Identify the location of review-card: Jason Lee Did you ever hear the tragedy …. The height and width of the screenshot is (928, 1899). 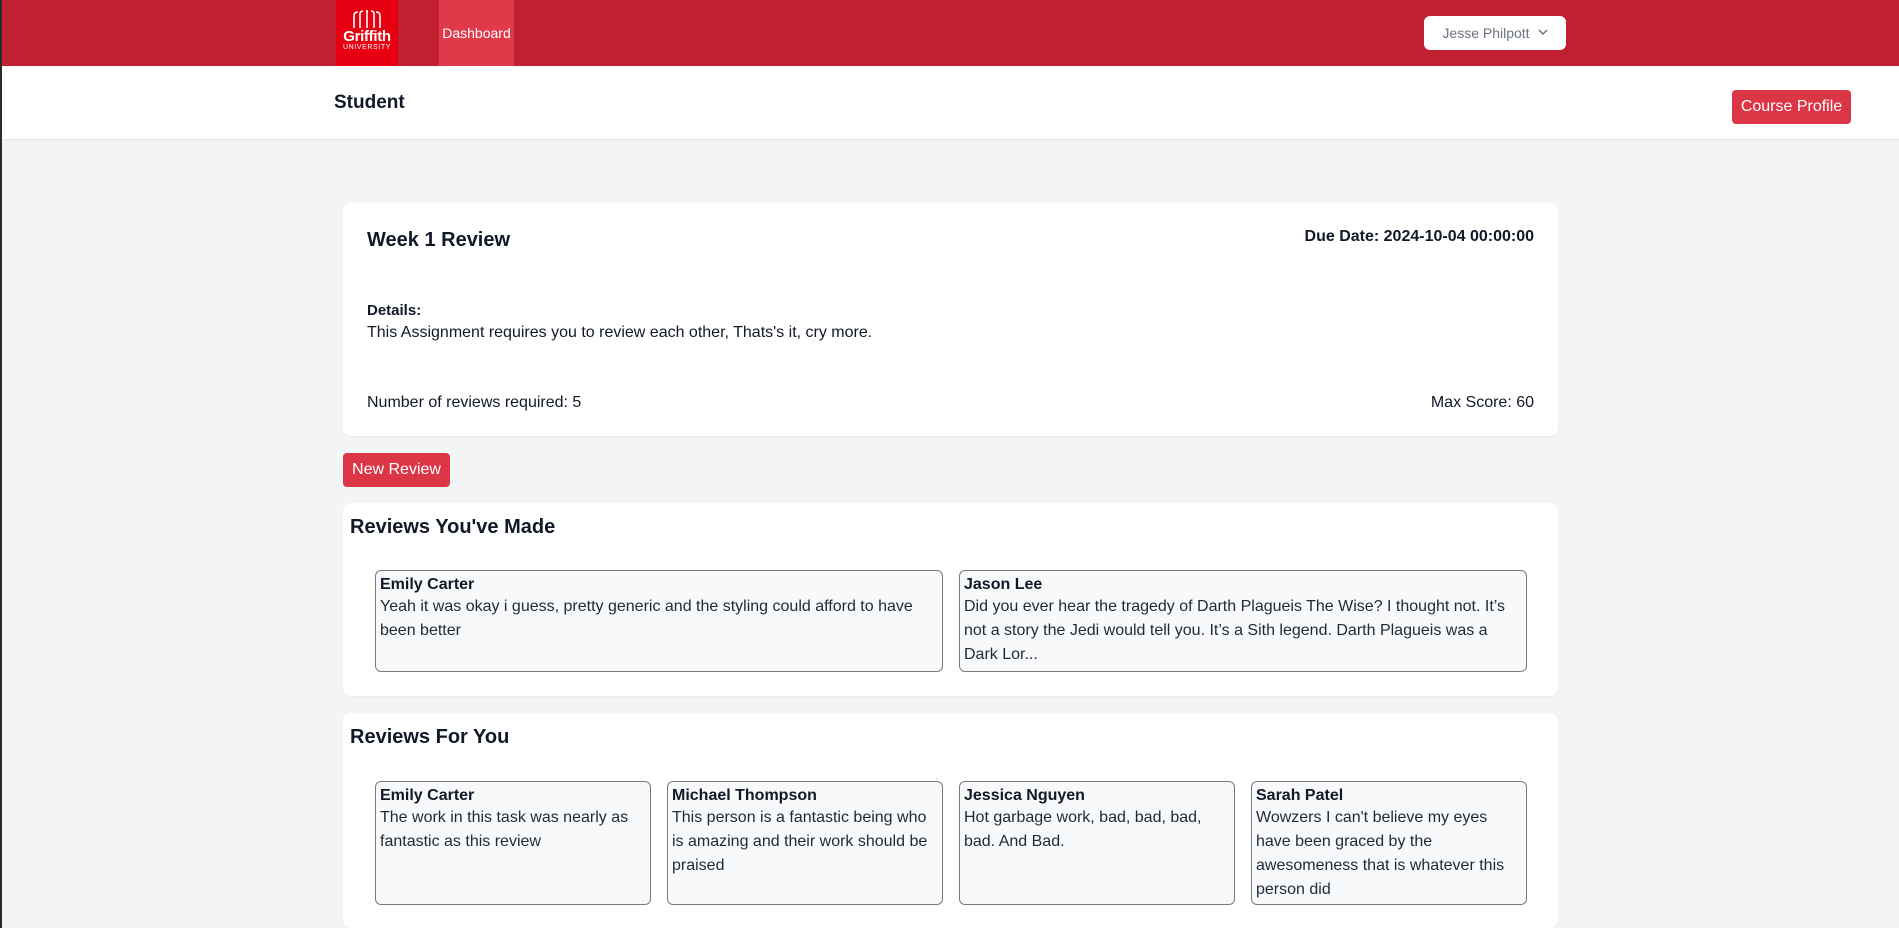
(1243, 621).